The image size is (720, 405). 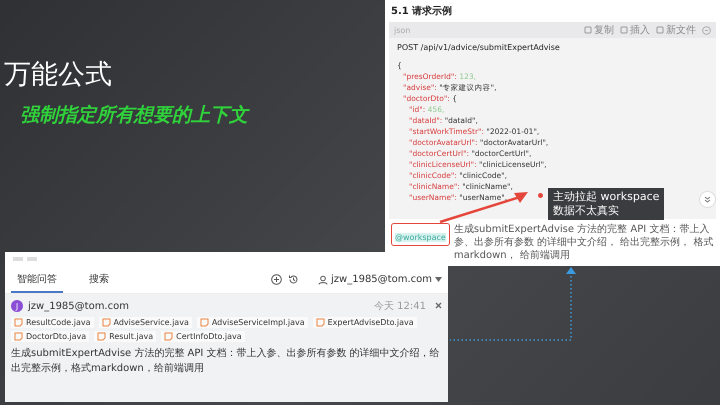 I want to click on file-chip: ExpertAdviseDto.java, so click(x=364, y=322).